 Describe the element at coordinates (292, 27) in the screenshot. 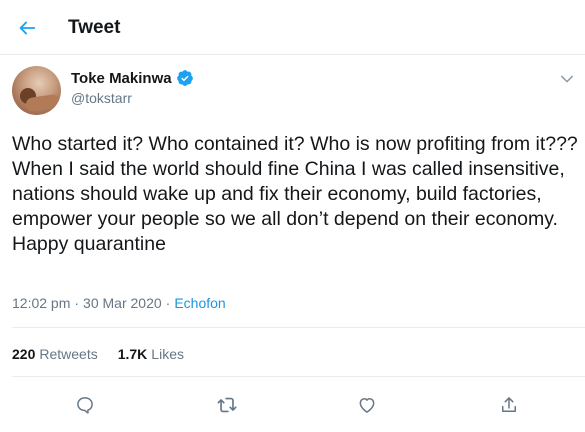

I see `top-bar: Tweet` at that location.